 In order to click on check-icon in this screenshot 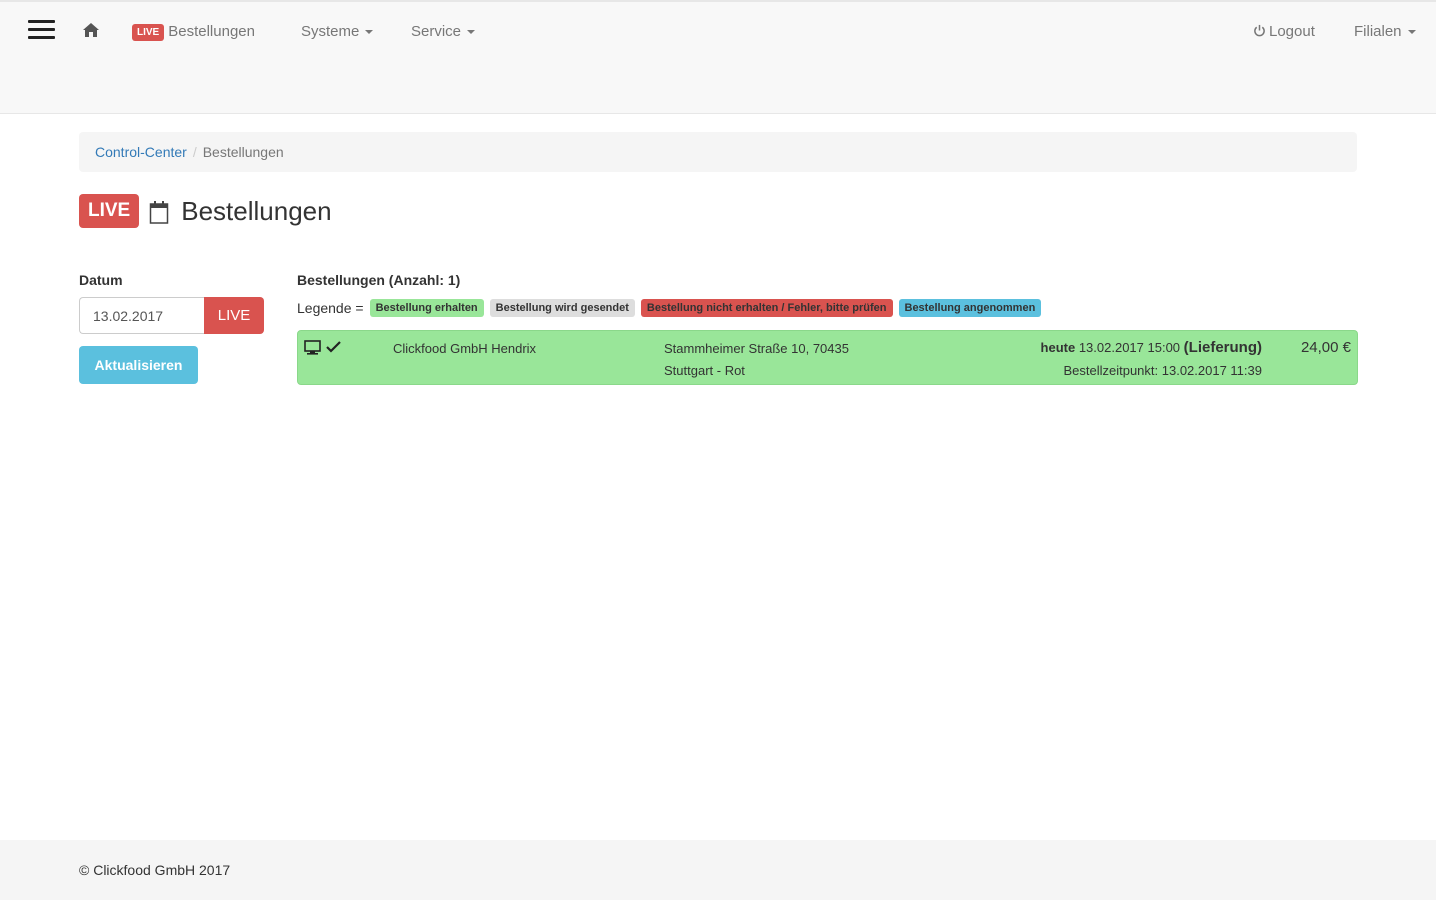, I will do `click(333, 348)`.